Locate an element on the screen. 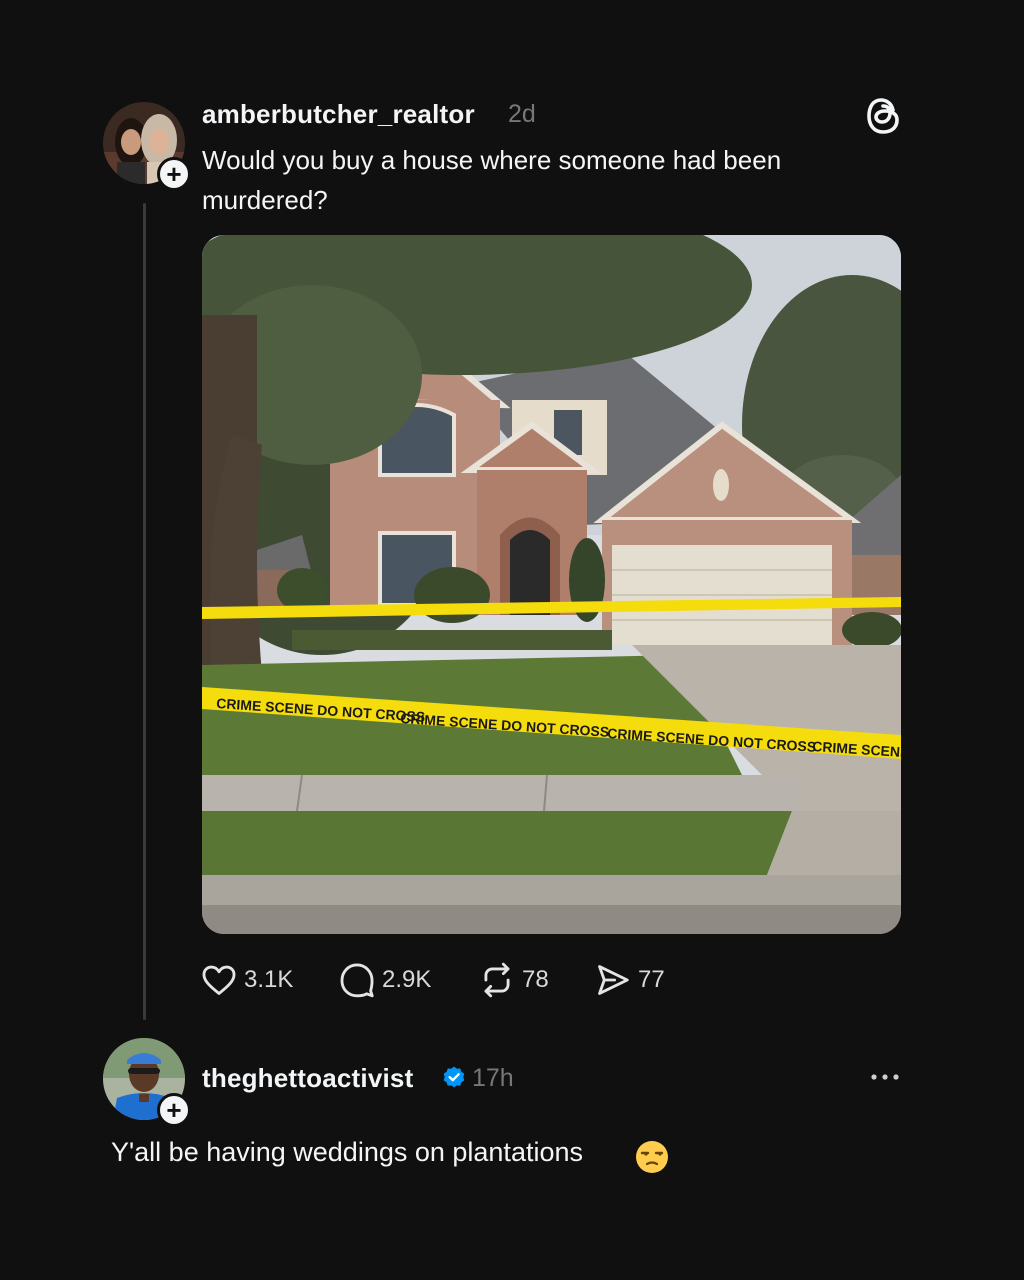 Image resolution: width=1024 pixels, height=1280 pixels. comment-bubble-icon is located at coordinates (357, 980).